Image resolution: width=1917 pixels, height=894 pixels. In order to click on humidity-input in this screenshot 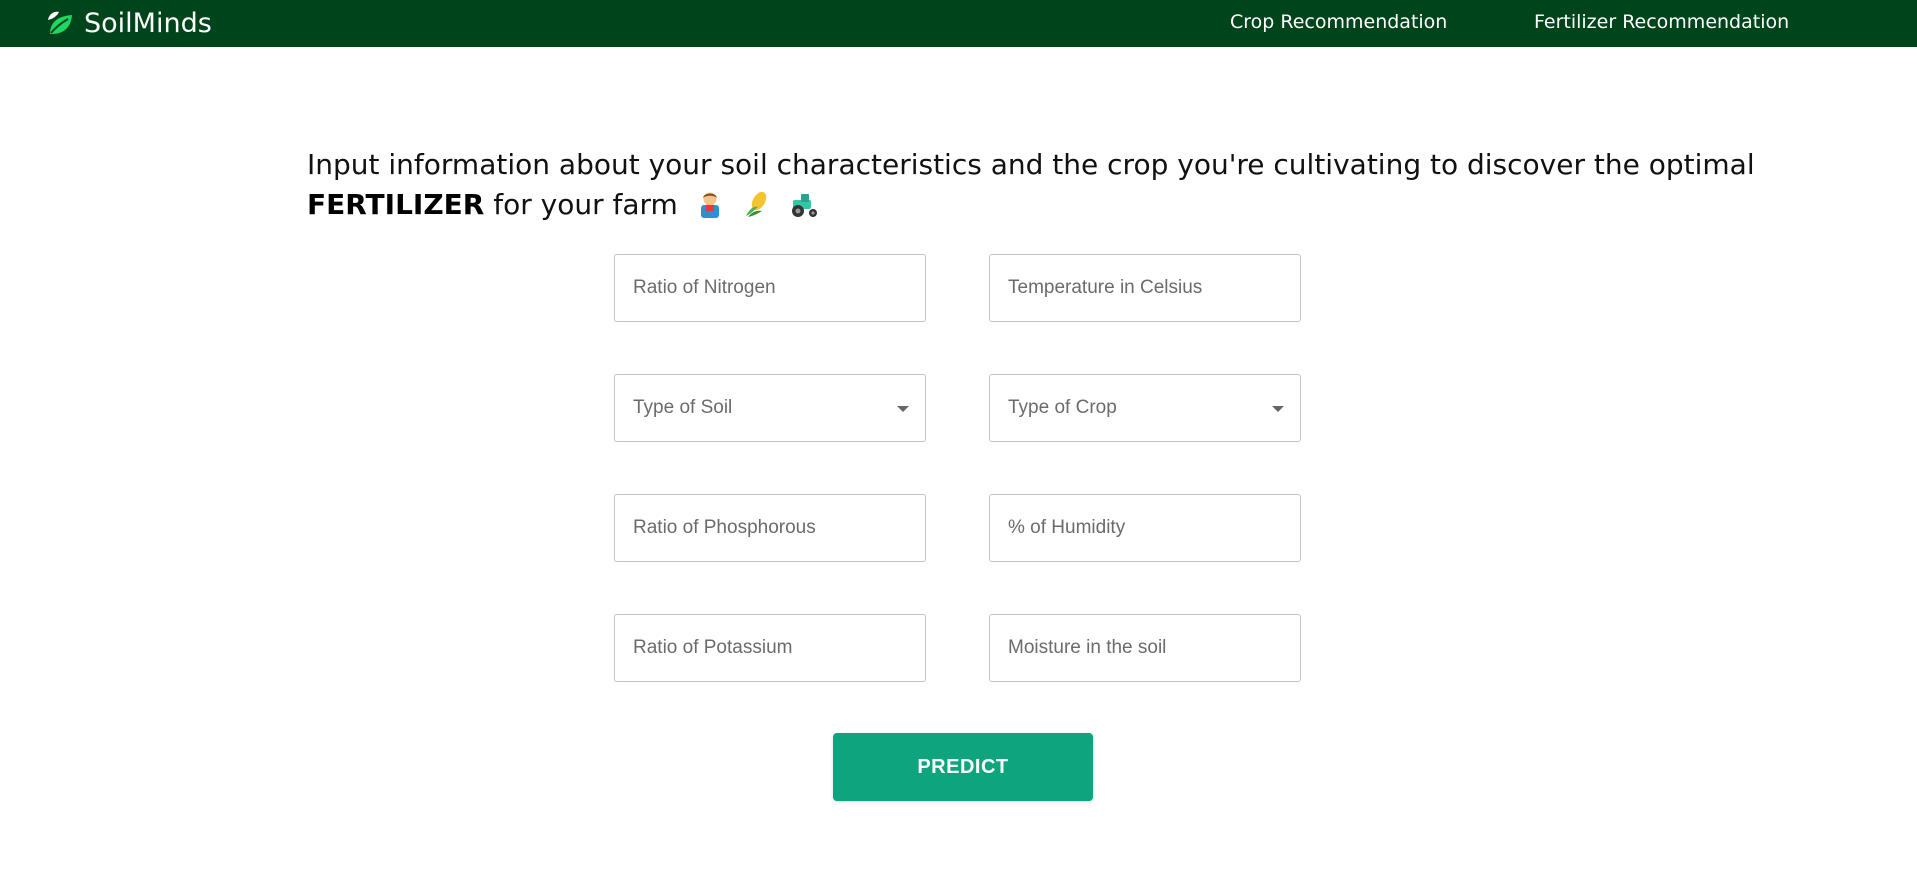, I will do `click(1145, 528)`.